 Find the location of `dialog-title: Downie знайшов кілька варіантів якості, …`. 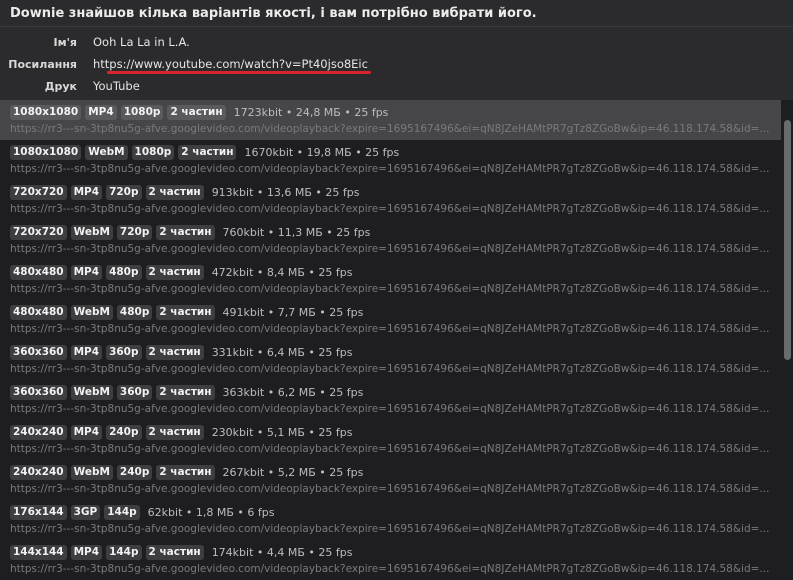

dialog-title: Downie знайшов кілька варіантів якості, … is located at coordinates (273, 13).